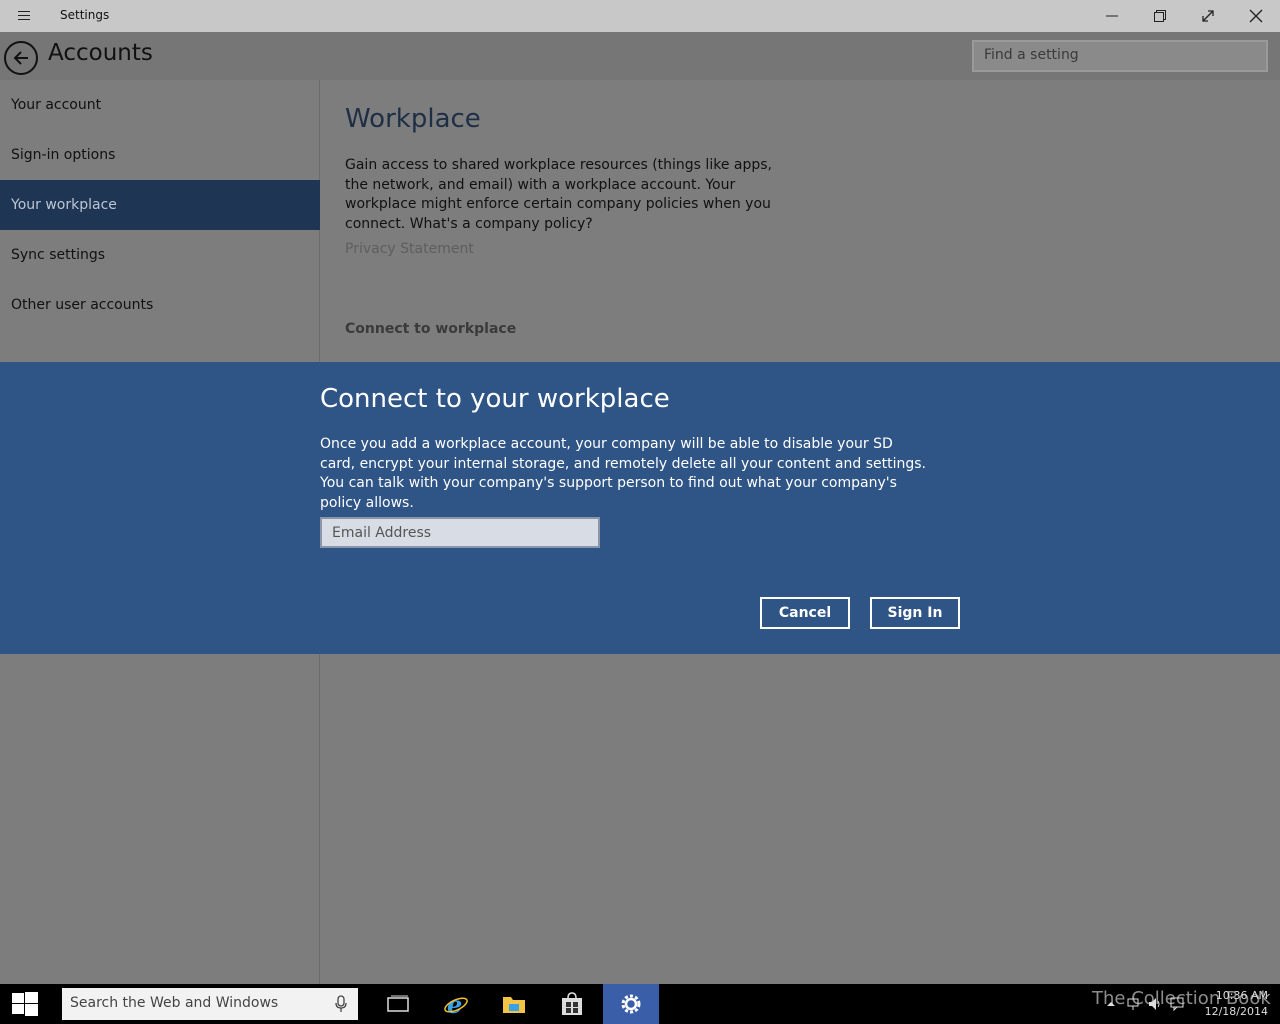  I want to click on close-icon, so click(1256, 16).